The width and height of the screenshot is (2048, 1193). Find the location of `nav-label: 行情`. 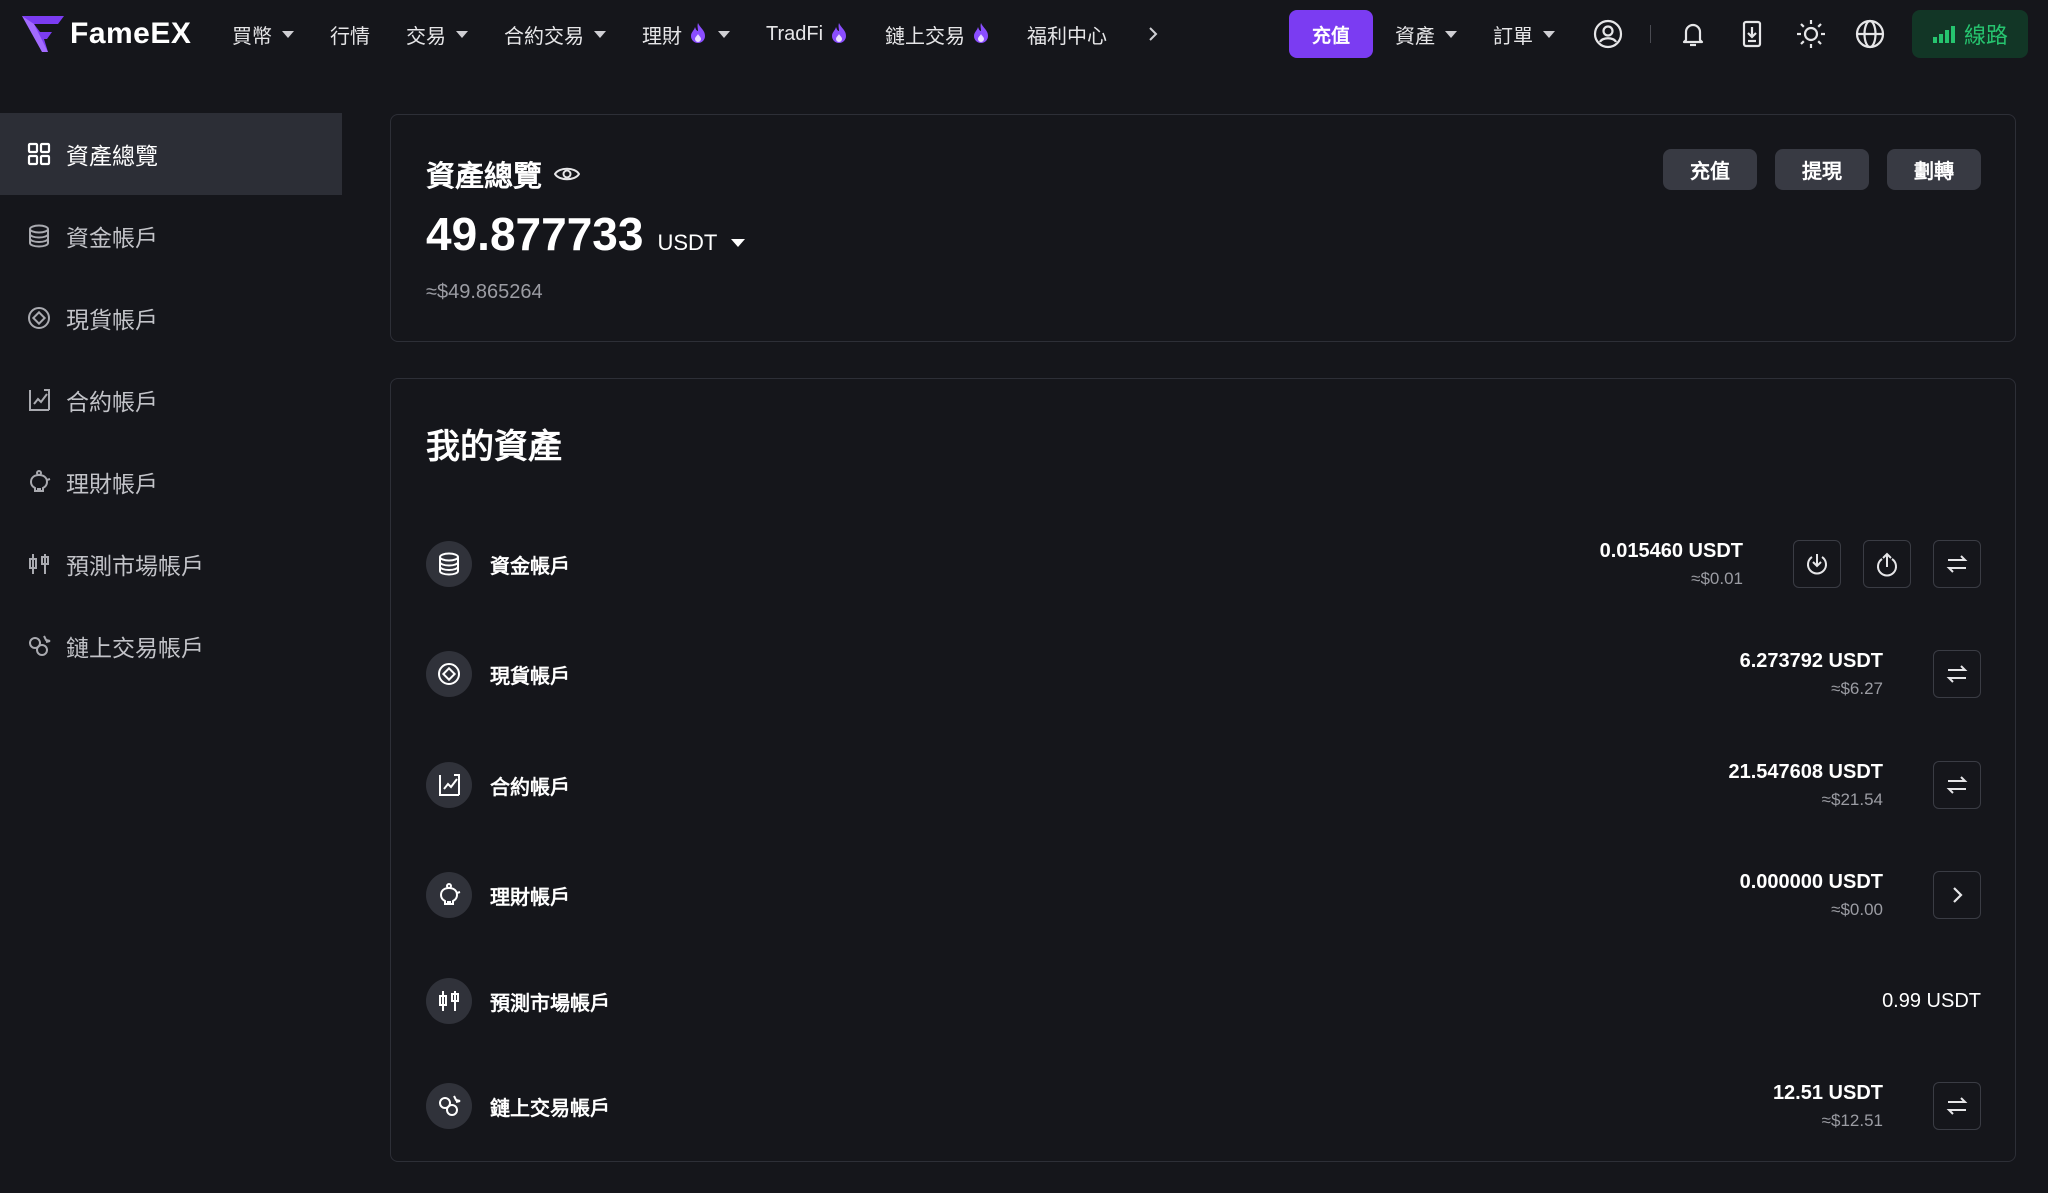

nav-label: 行情 is located at coordinates (350, 36).